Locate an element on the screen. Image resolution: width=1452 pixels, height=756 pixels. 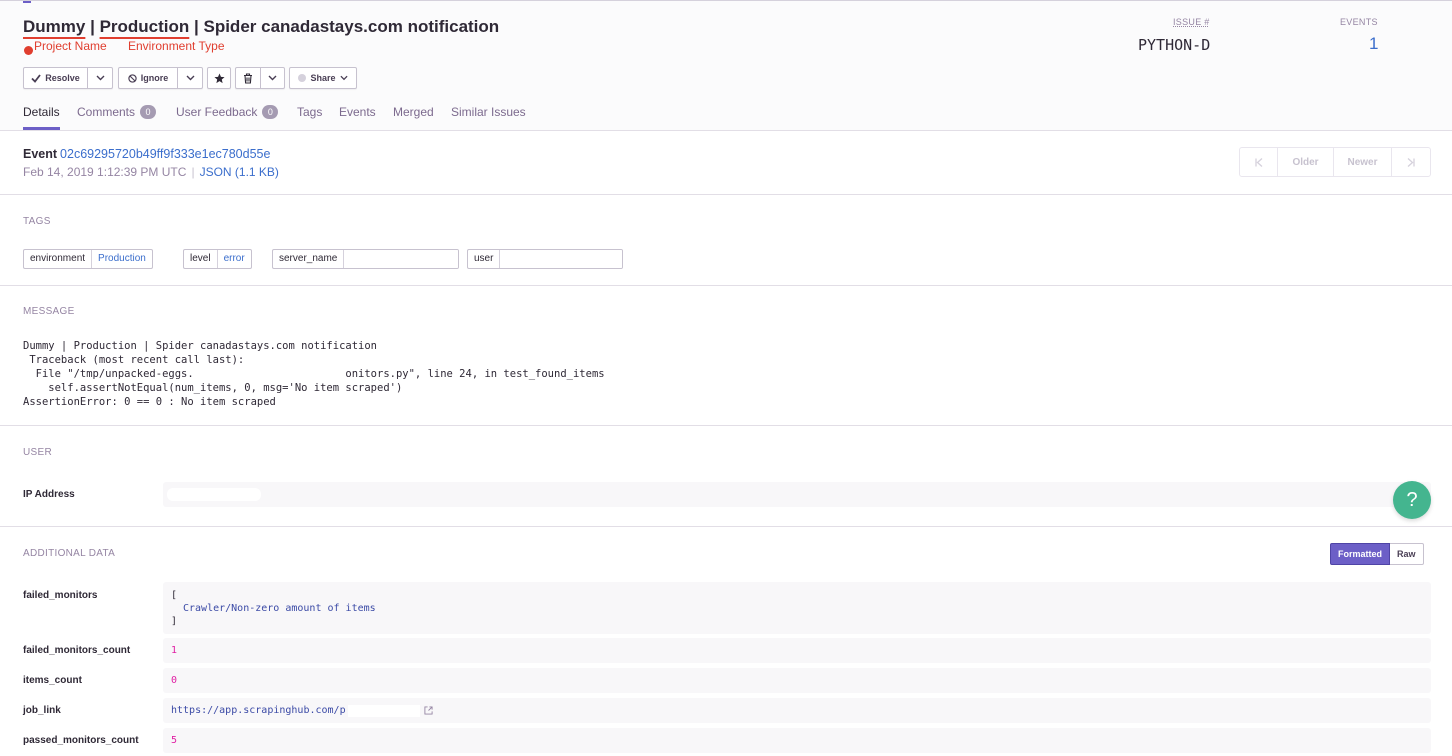
last-event-button is located at coordinates (1411, 162).